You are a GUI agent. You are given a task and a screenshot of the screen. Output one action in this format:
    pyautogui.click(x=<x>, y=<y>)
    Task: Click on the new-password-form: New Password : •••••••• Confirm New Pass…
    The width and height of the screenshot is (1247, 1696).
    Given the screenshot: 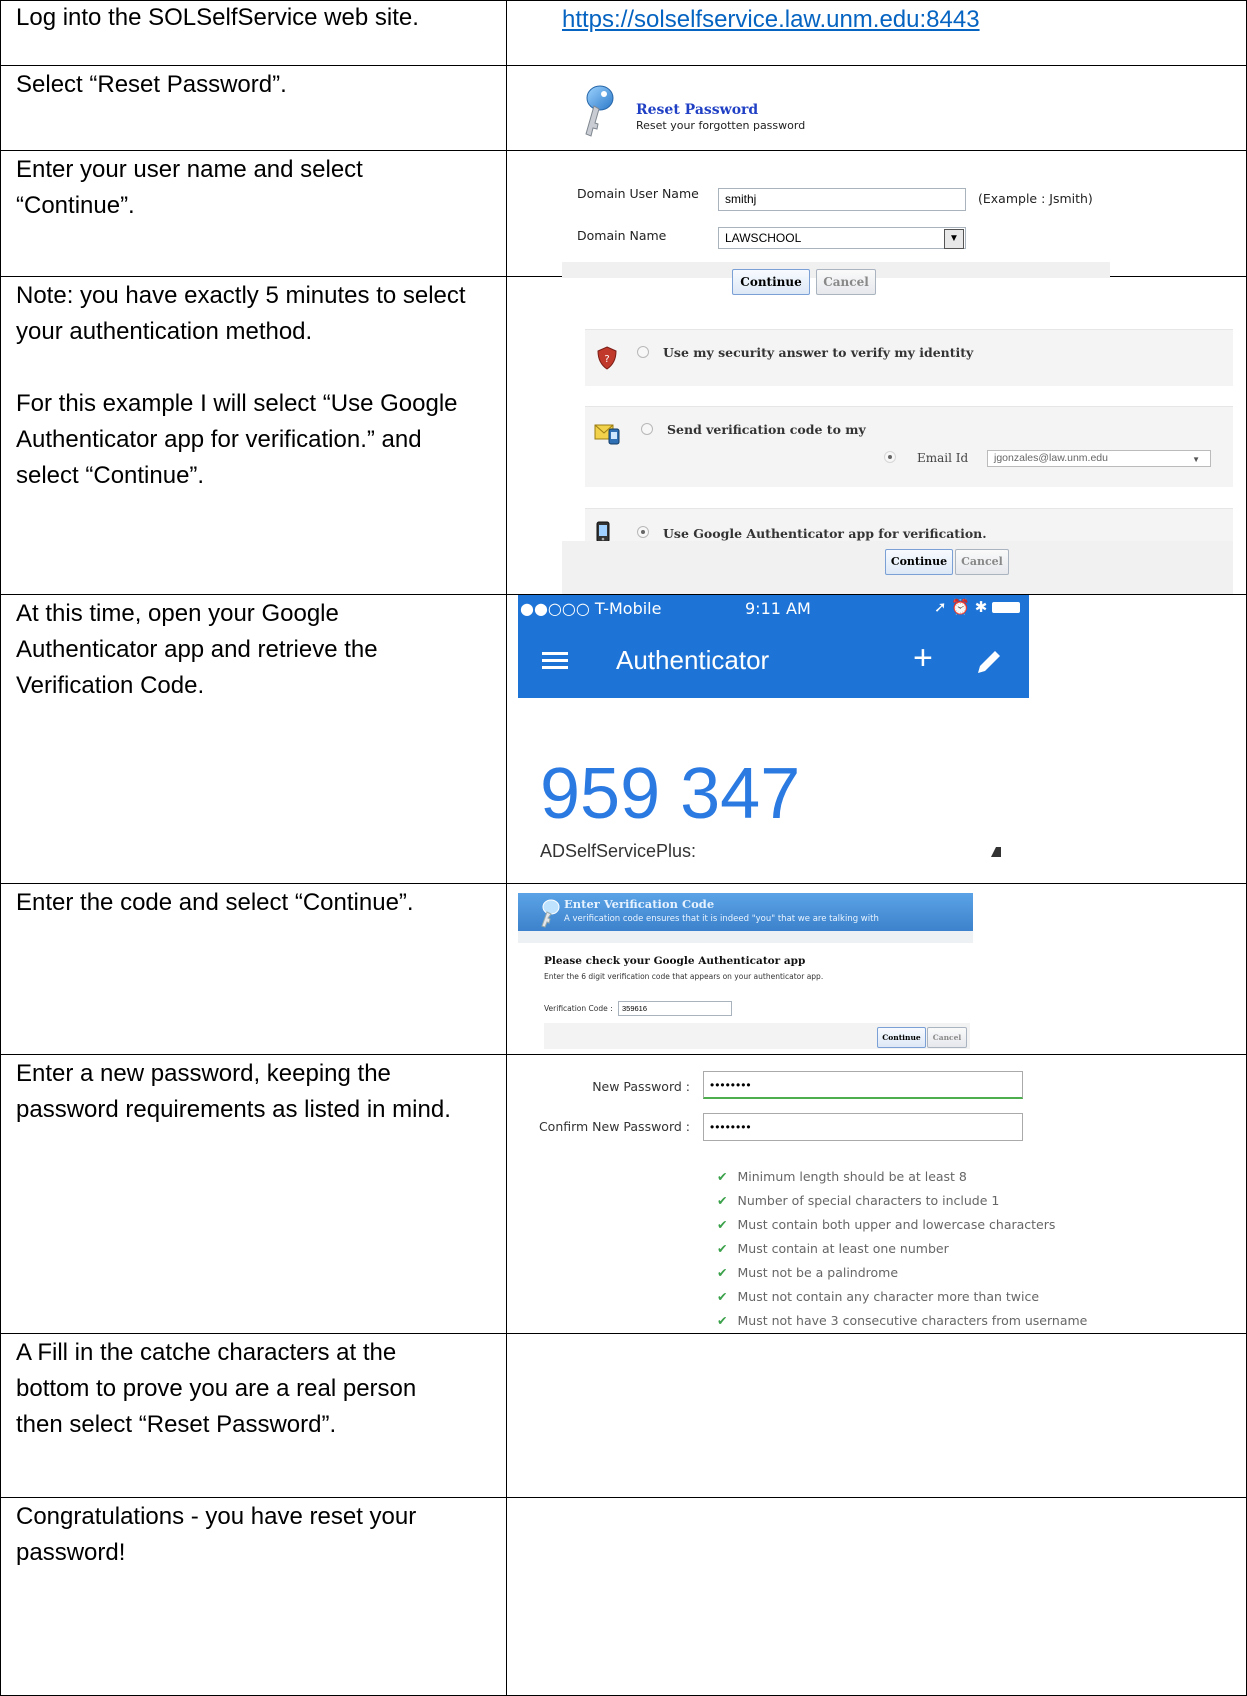 What is the action you would take?
    pyautogui.click(x=876, y=1193)
    